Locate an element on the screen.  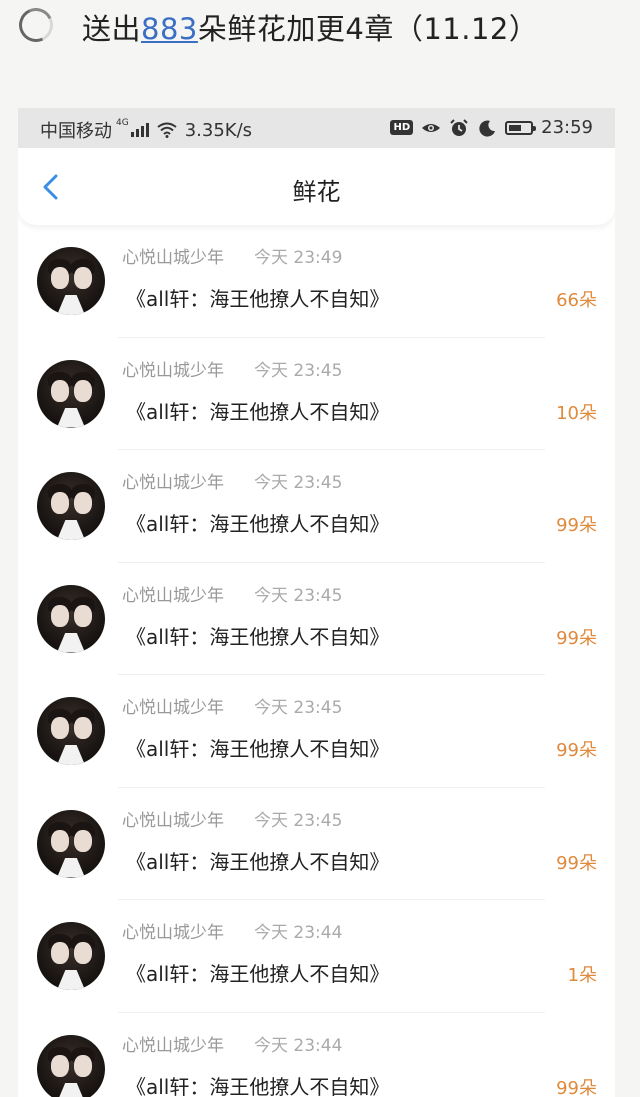
status-right: HD 23:59 is located at coordinates (491, 127).